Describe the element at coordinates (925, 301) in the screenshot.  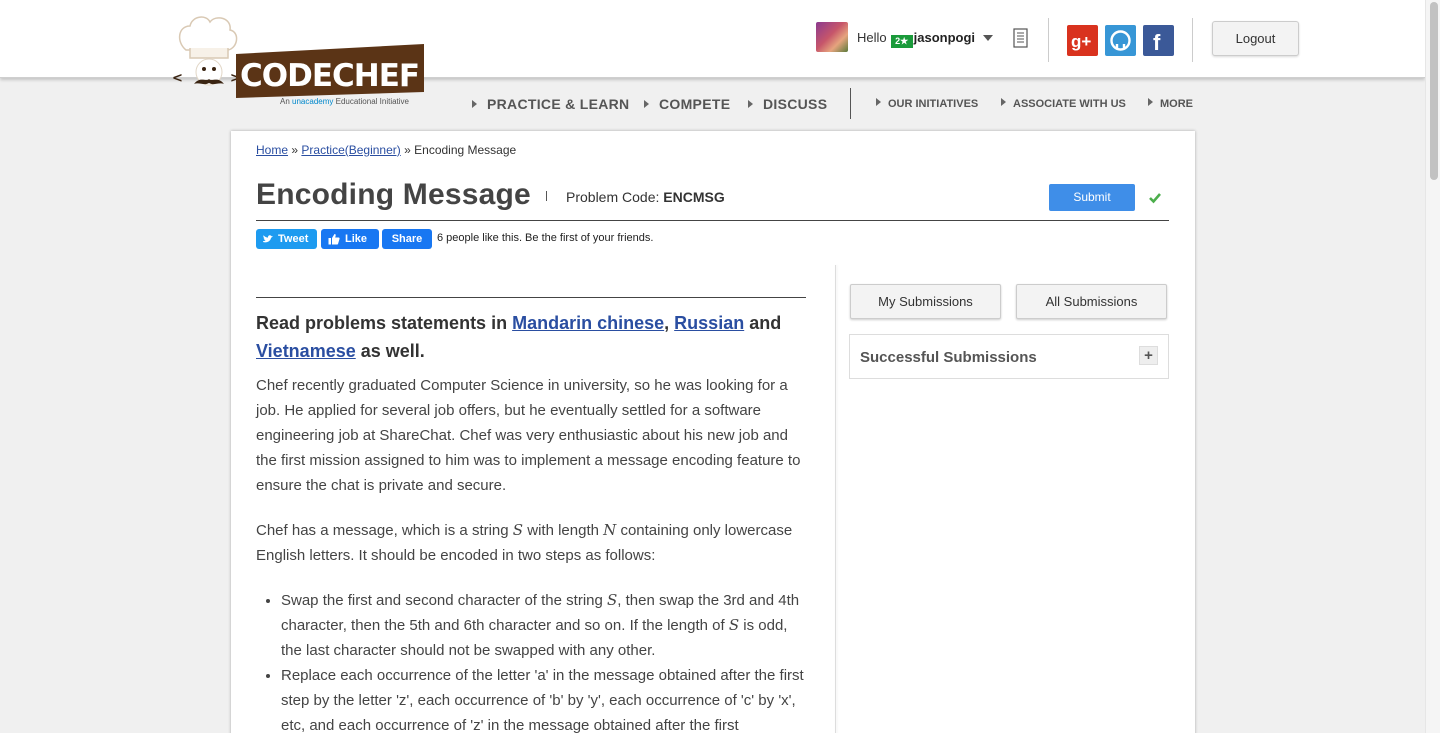
I see `my-submissions-button: My Submissions` at that location.